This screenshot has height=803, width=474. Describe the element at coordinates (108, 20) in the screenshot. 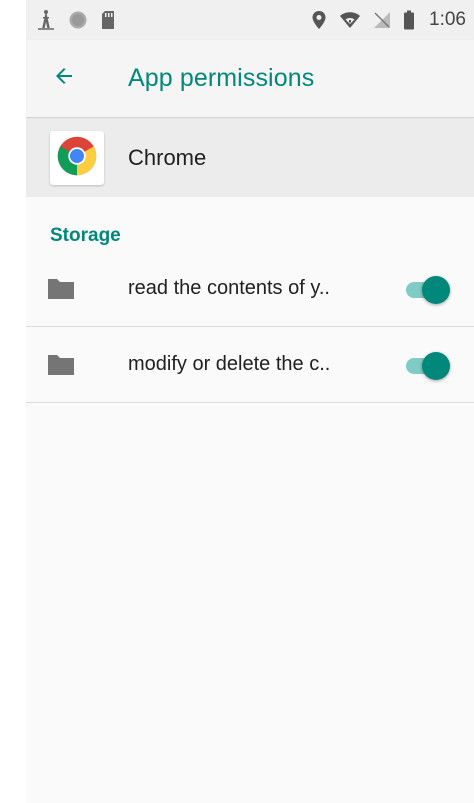

I see `sd-card-icon` at that location.